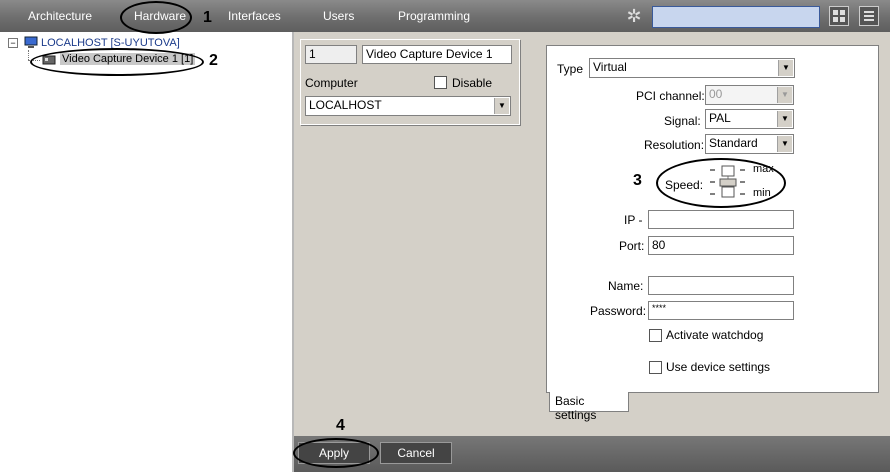 Image resolution: width=890 pixels, height=472 pixels. I want to click on annotation-ellipse-hardware, so click(156, 17).